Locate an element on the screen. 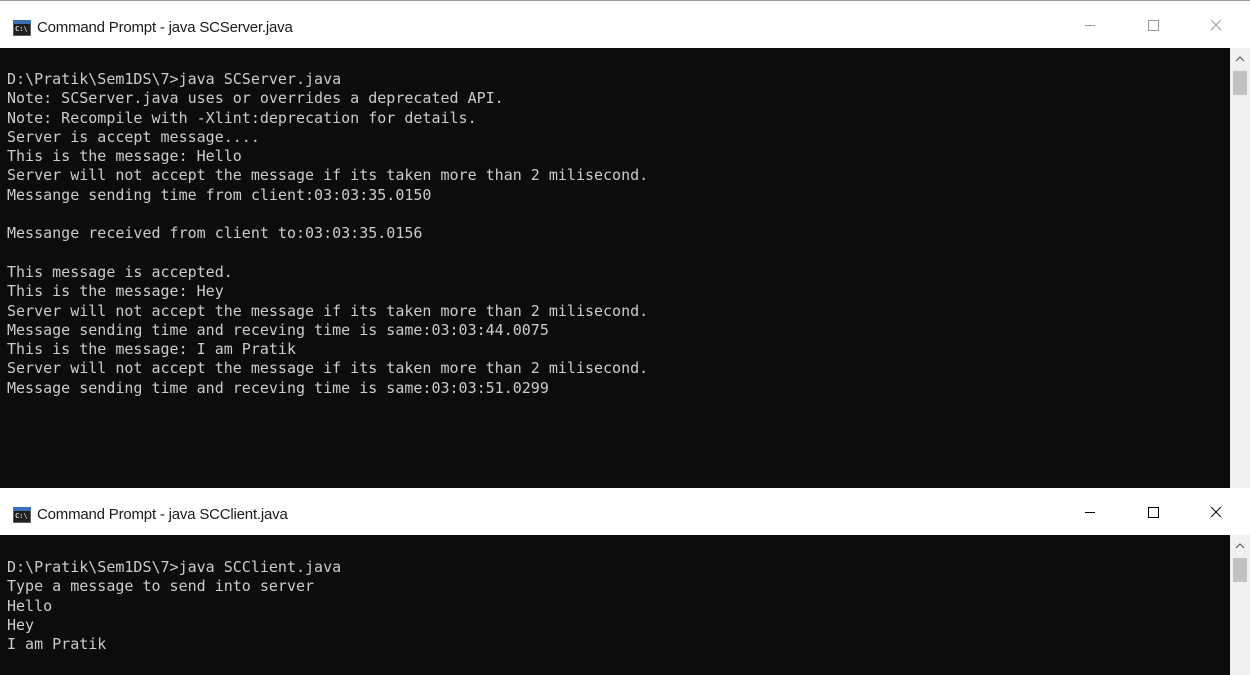  console-line: This is the message: Hello is located at coordinates (124, 156).